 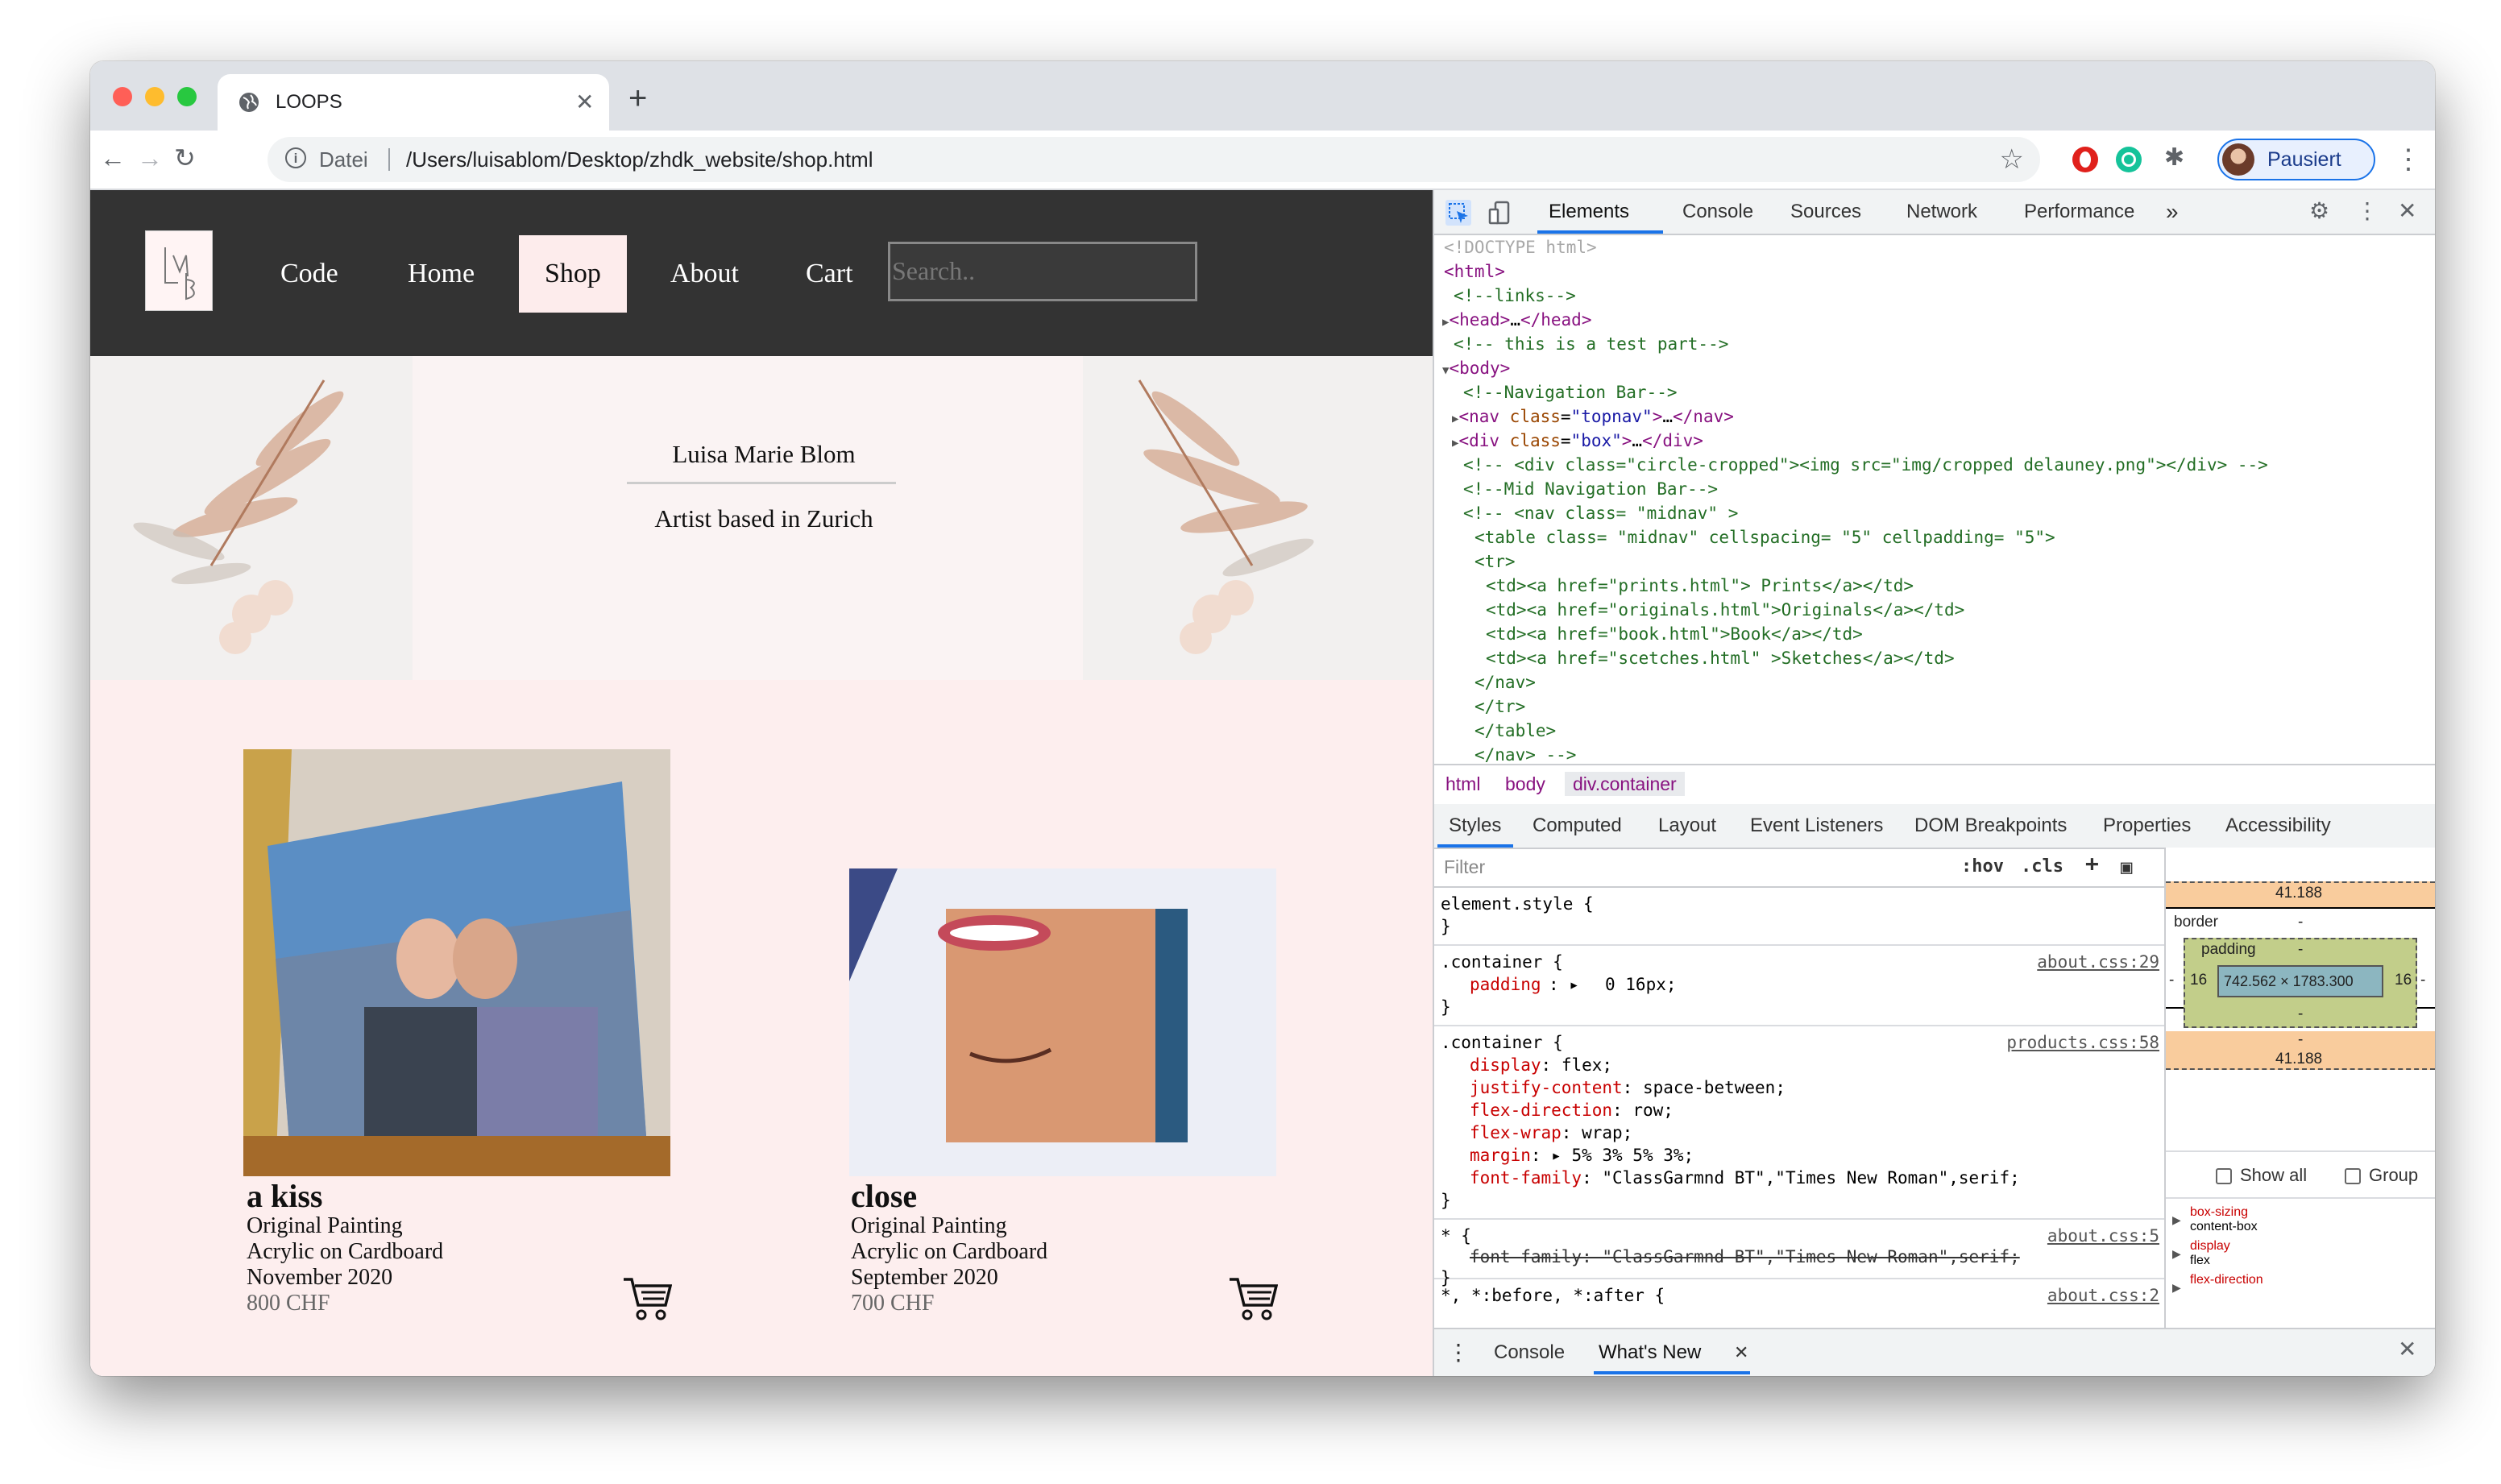 What do you see at coordinates (2353, 1176) in the screenshot?
I see `group-checkbox` at bounding box center [2353, 1176].